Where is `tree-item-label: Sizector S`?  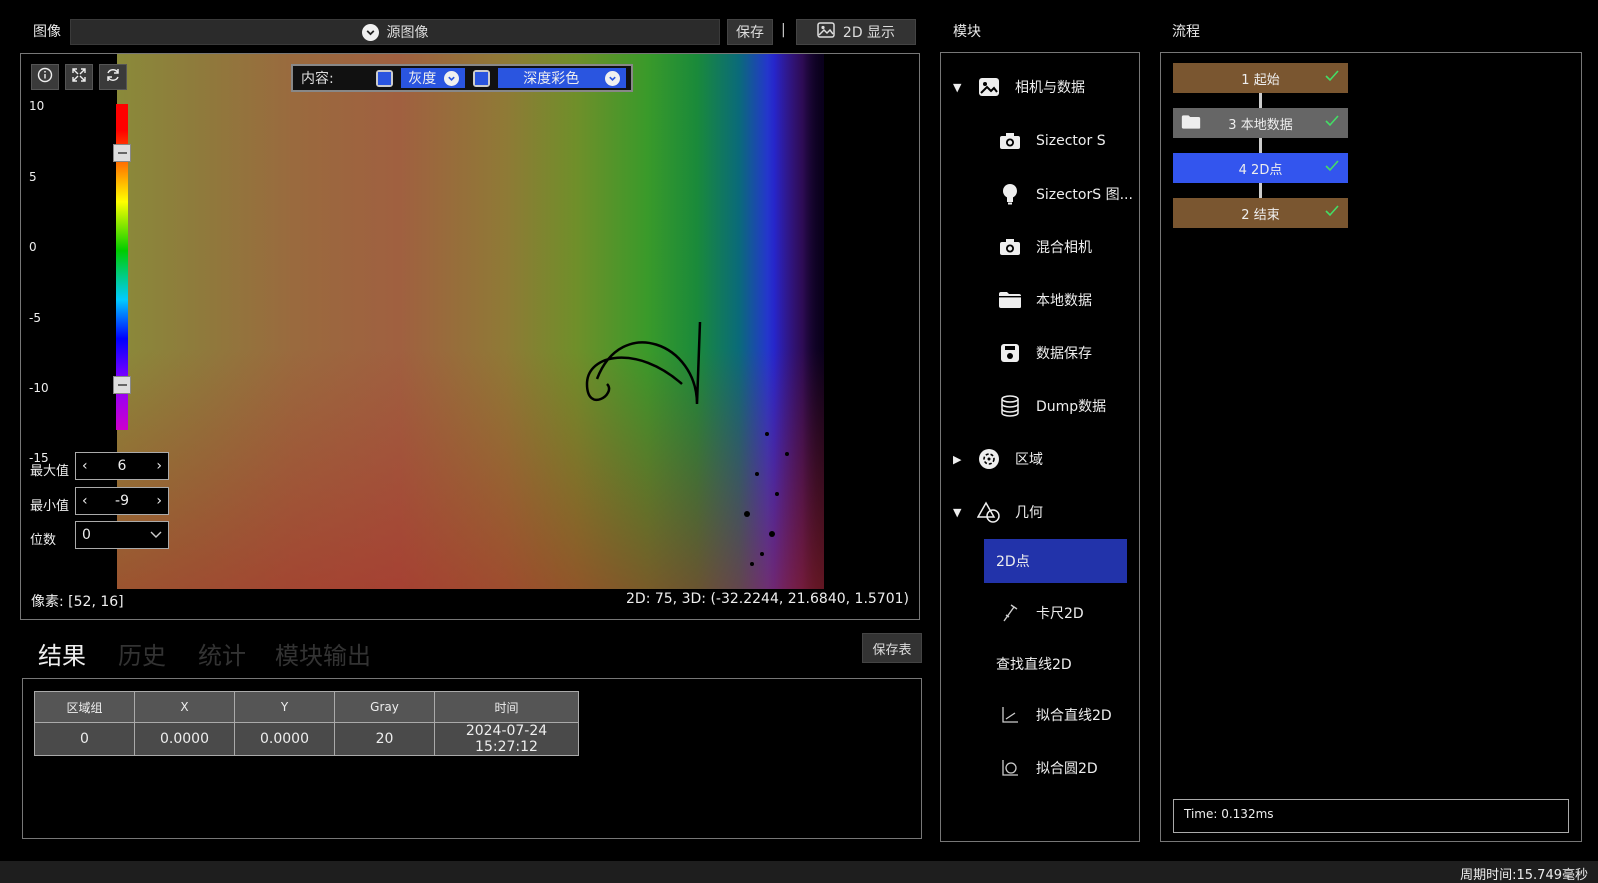 tree-item-label: Sizector S is located at coordinates (1071, 141).